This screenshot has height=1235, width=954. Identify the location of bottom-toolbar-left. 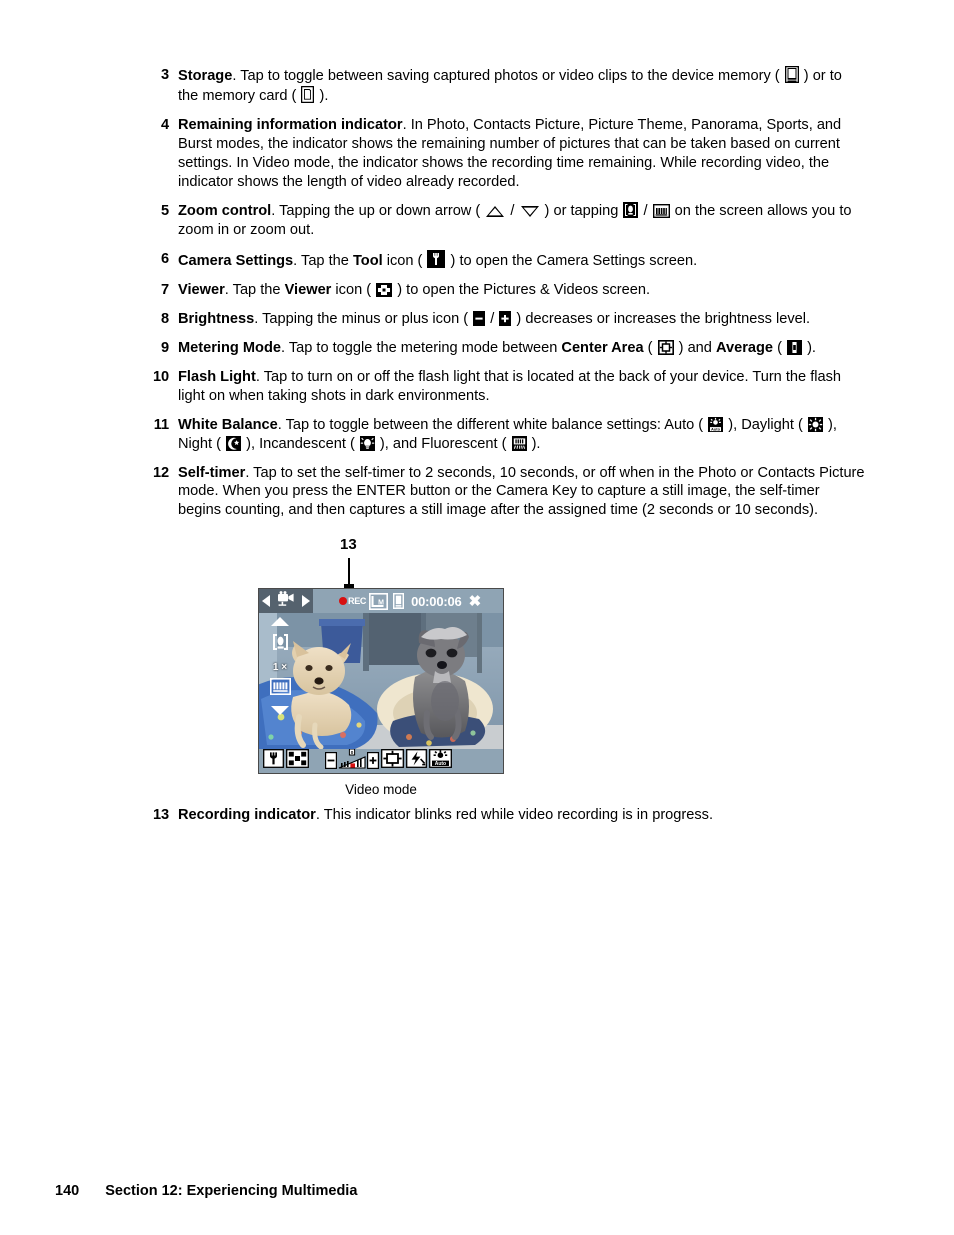
(284, 761).